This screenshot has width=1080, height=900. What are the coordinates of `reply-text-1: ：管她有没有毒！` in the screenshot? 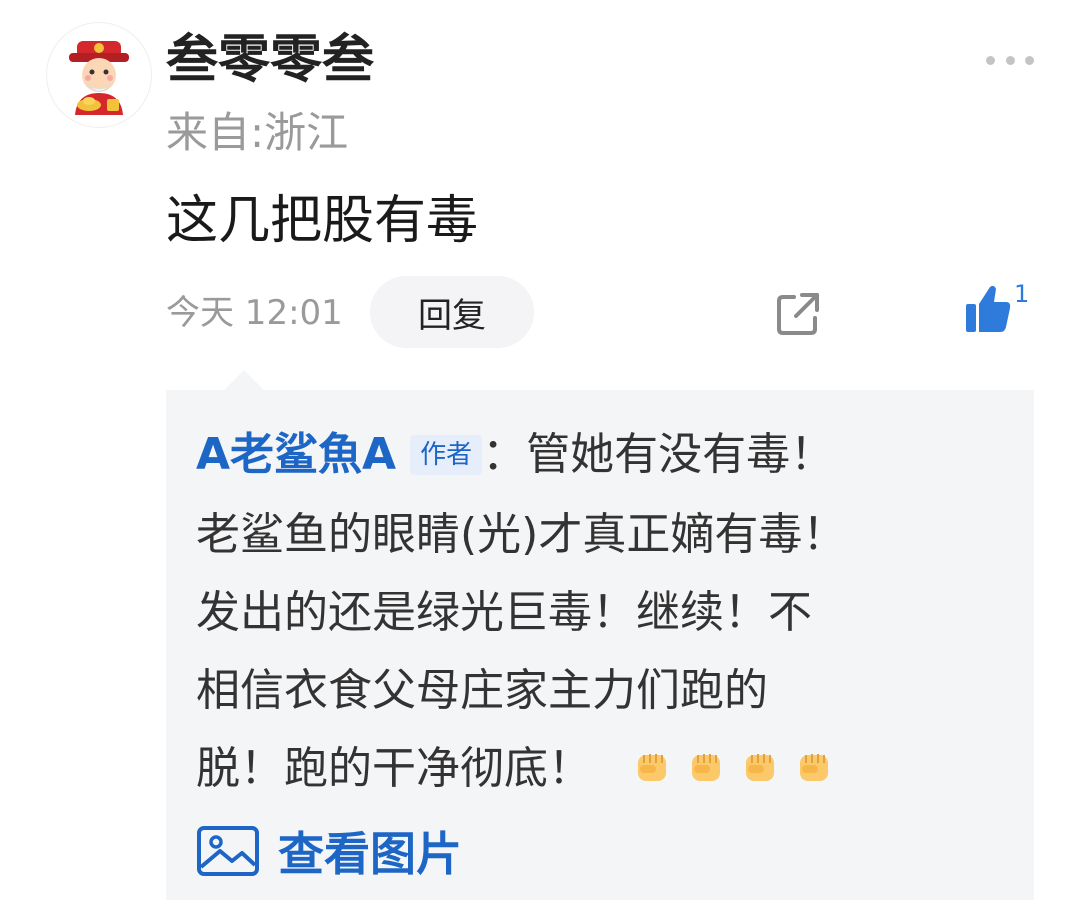 It's located at (658, 454).